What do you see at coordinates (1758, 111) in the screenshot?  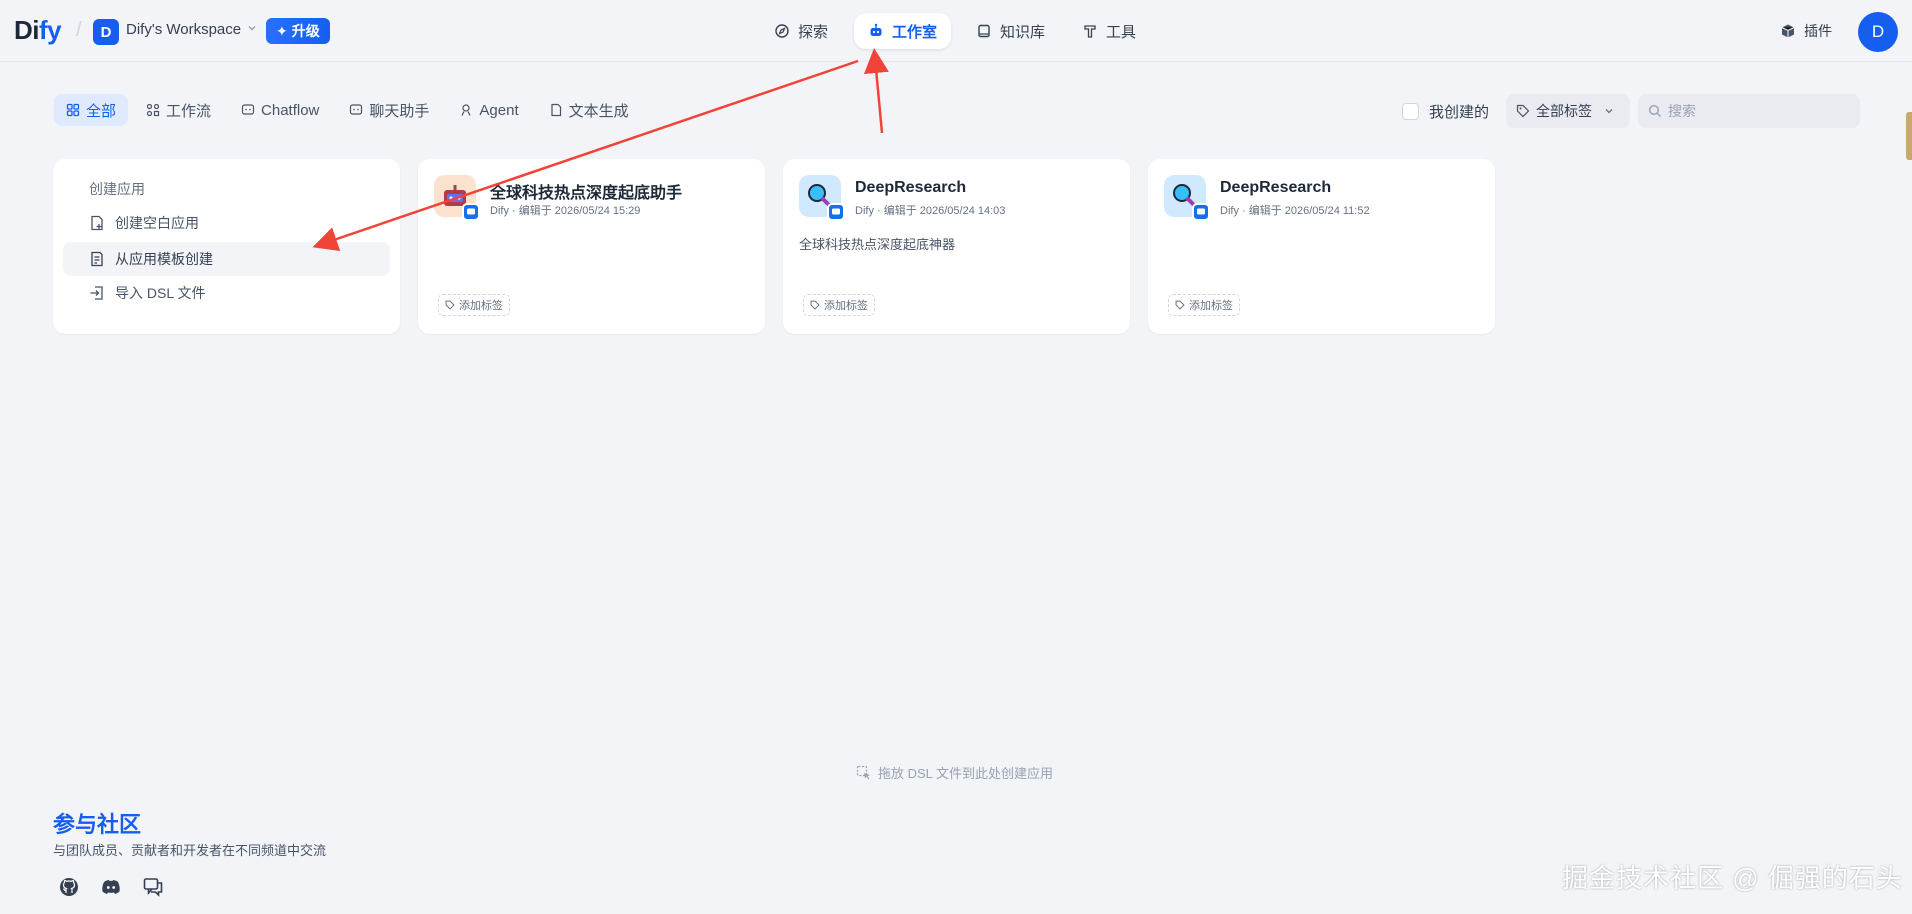 I see `search-input` at bounding box center [1758, 111].